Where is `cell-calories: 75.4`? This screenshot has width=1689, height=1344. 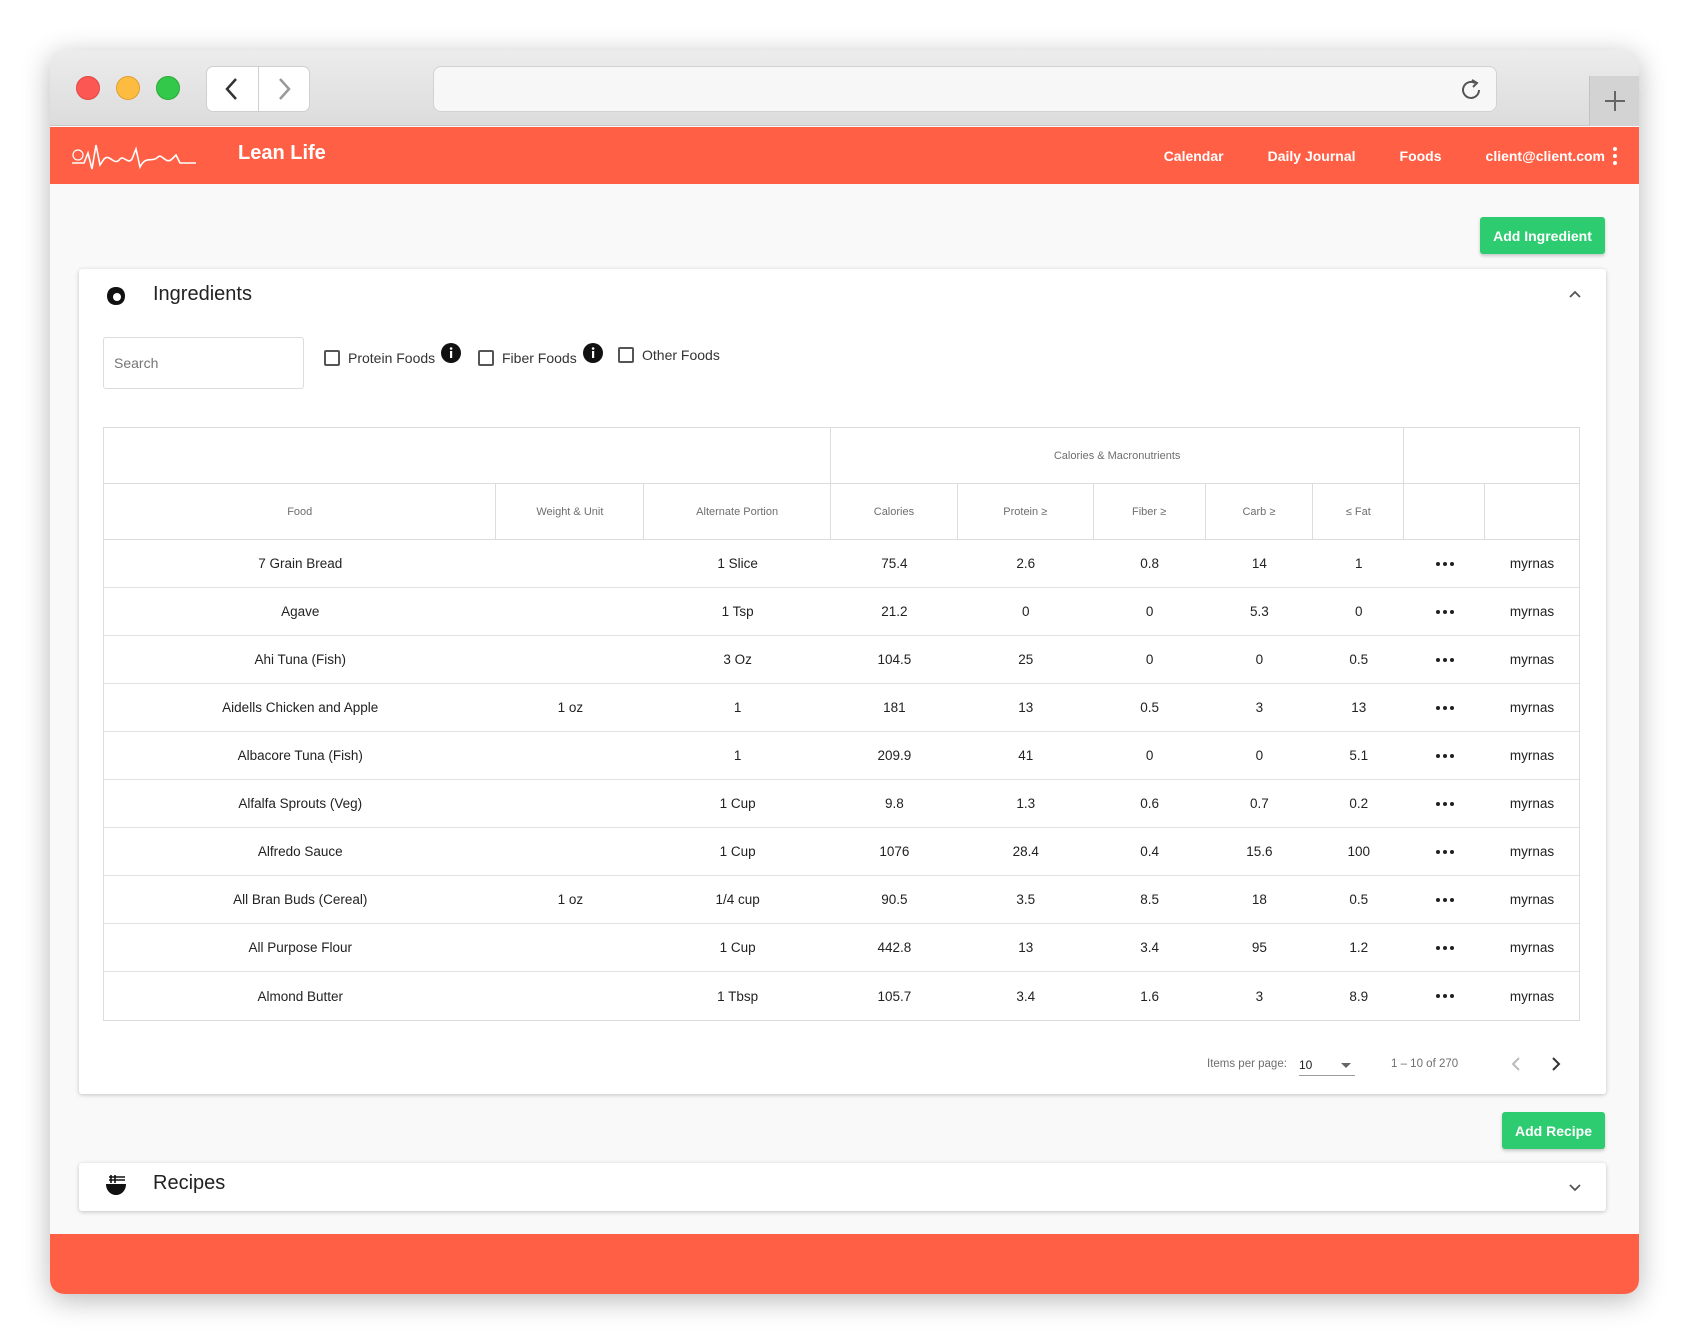 cell-calories: 75.4 is located at coordinates (894, 563).